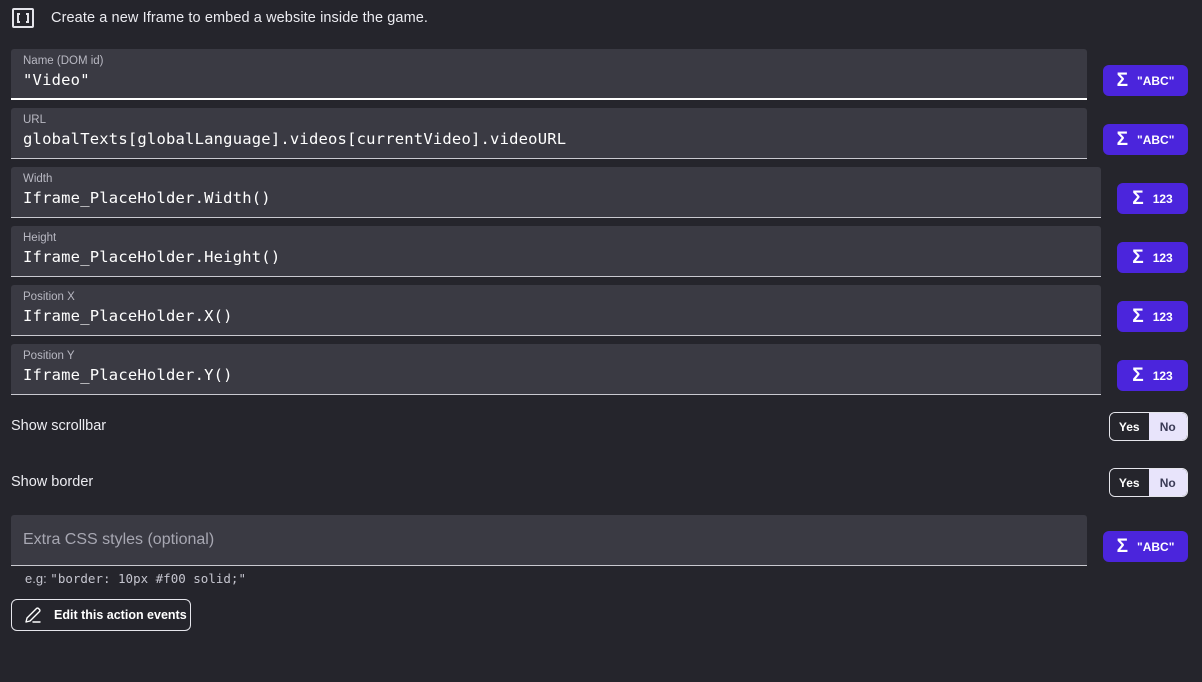  Describe the element at coordinates (35, 120) in the screenshot. I see `url-field-label: URL` at that location.